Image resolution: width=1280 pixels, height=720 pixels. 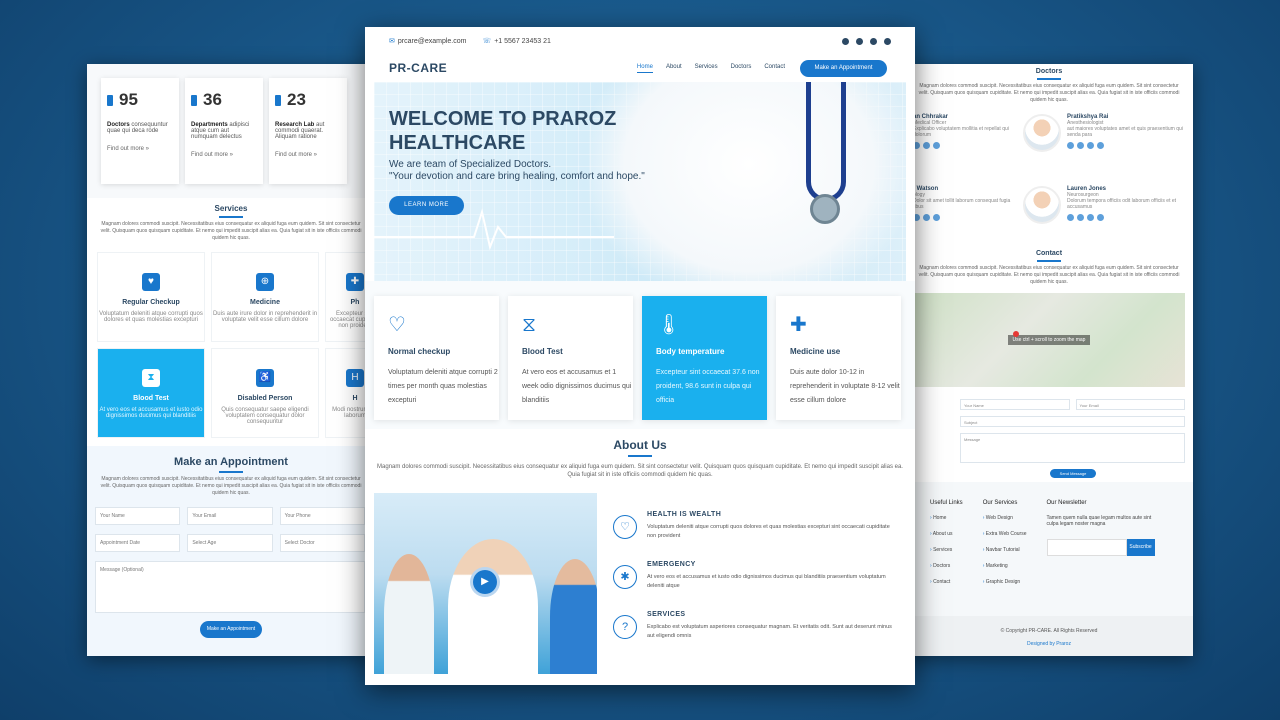 What do you see at coordinates (690, 351) in the screenshot?
I see `feature-title: Body temperature` at bounding box center [690, 351].